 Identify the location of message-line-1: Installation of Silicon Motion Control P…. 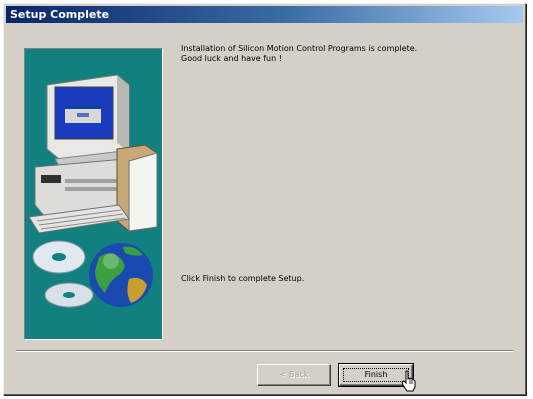
(299, 48).